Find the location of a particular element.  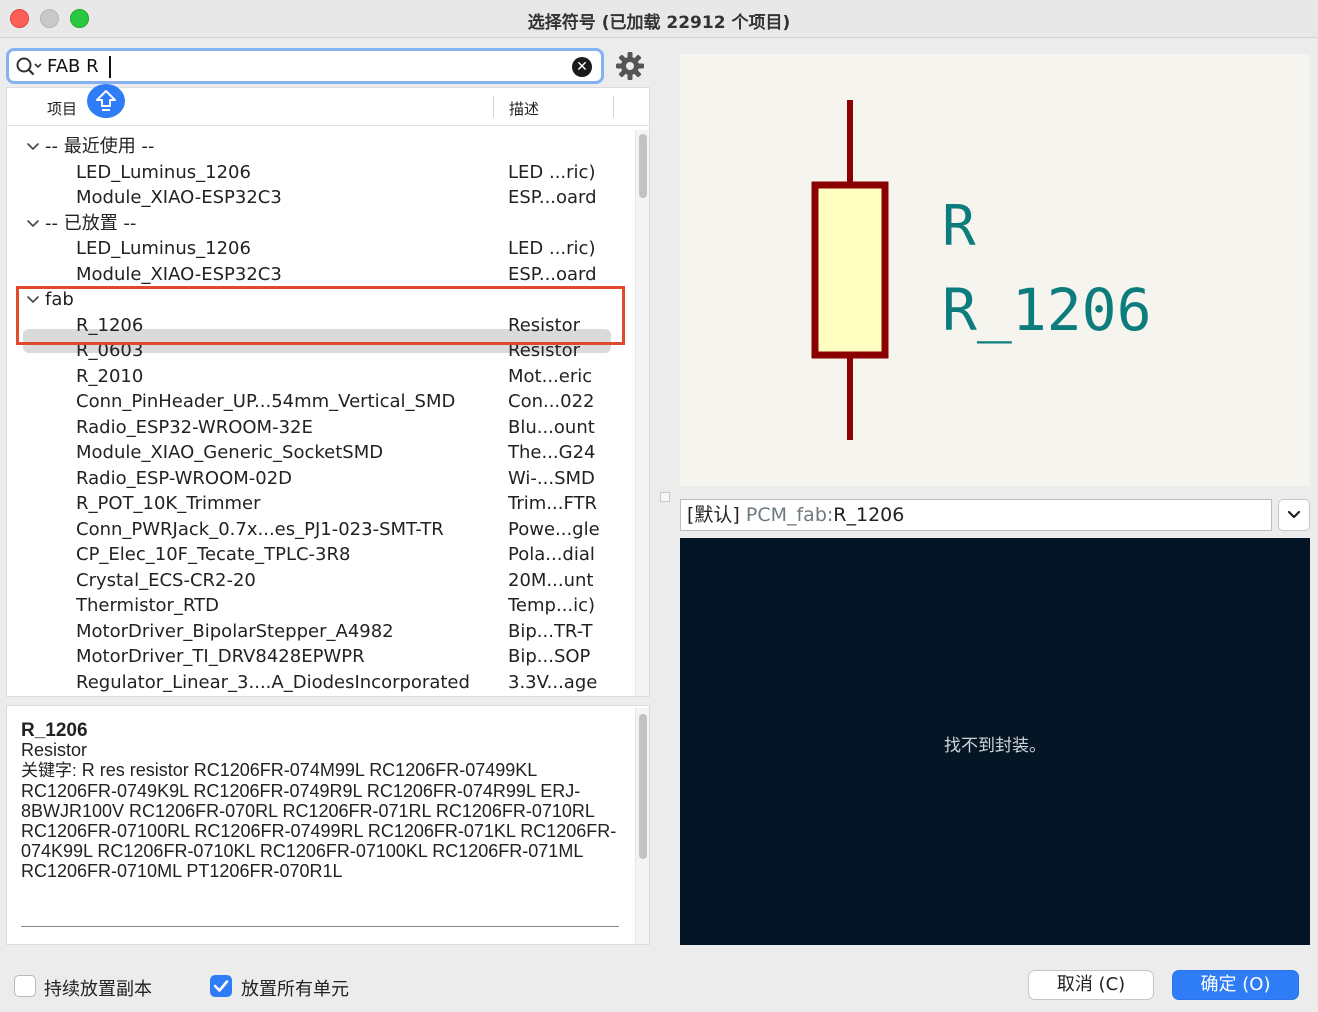

tree-row: Crystal_ECS-CR2-20 20M...unt is located at coordinates (318, 580).